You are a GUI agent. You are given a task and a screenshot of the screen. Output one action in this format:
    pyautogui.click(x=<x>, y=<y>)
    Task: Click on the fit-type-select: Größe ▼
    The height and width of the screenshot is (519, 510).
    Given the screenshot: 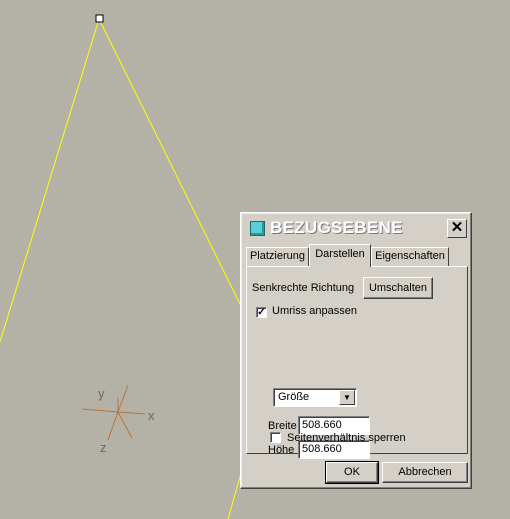 What is the action you would take?
    pyautogui.click(x=315, y=397)
    